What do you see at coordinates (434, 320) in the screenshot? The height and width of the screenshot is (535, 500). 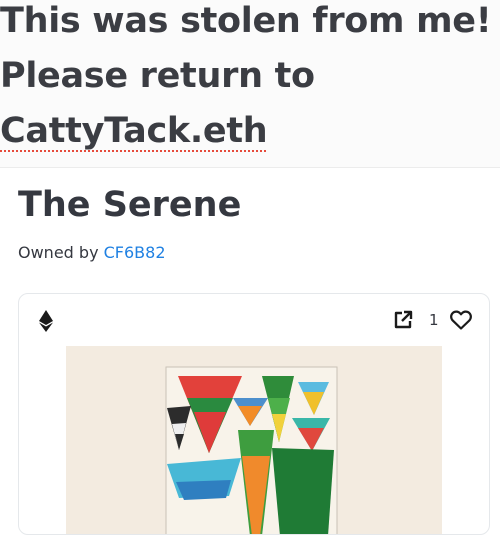 I see `favorites-count: 1` at bounding box center [434, 320].